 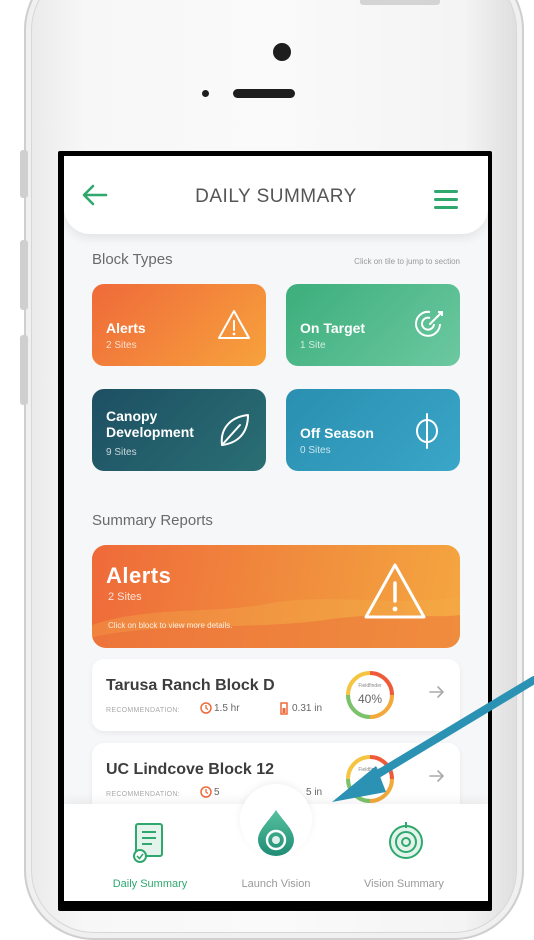 I want to click on tile-canopy-development: Canopy Development 9 Sites, so click(x=179, y=430).